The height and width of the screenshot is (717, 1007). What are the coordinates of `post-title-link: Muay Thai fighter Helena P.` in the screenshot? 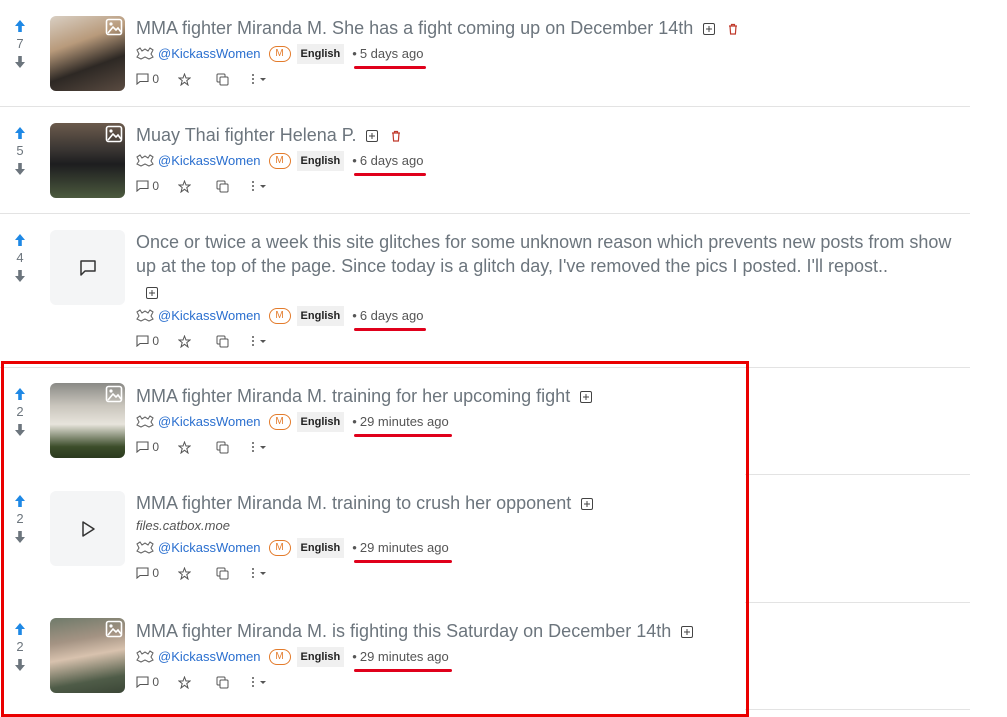 It's located at (246, 135).